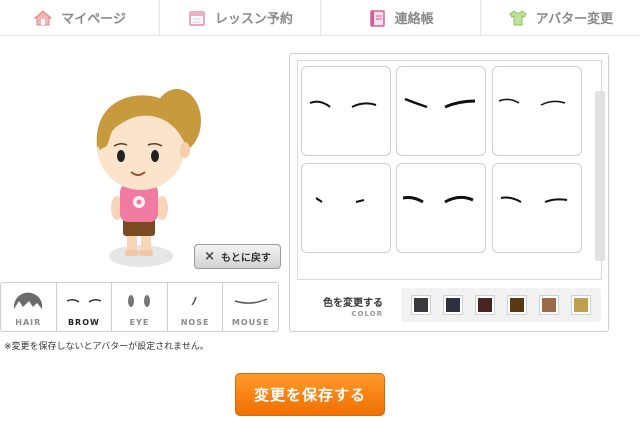  What do you see at coordinates (353, 303) in the screenshot?
I see `color-label: 色を変更する` at bounding box center [353, 303].